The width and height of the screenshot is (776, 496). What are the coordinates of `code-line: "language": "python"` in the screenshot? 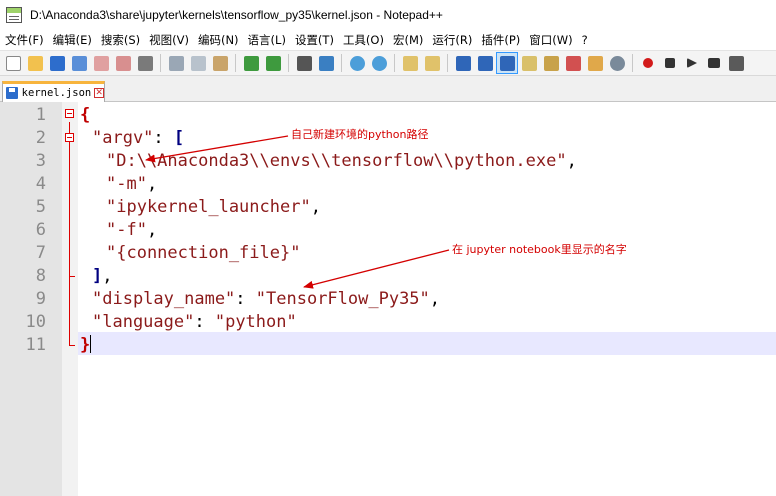 It's located at (194, 322).